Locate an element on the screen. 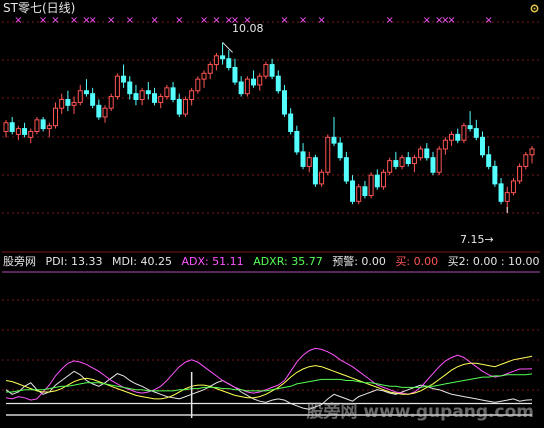 The width and height of the screenshot is (544, 428). adxr-value: ADXR: 35.77 is located at coordinates (288, 261).